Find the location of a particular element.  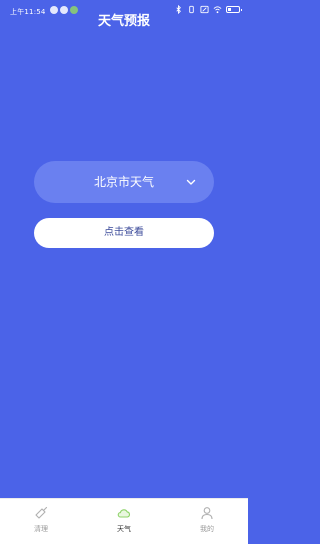

broom-icon is located at coordinates (41, 512).